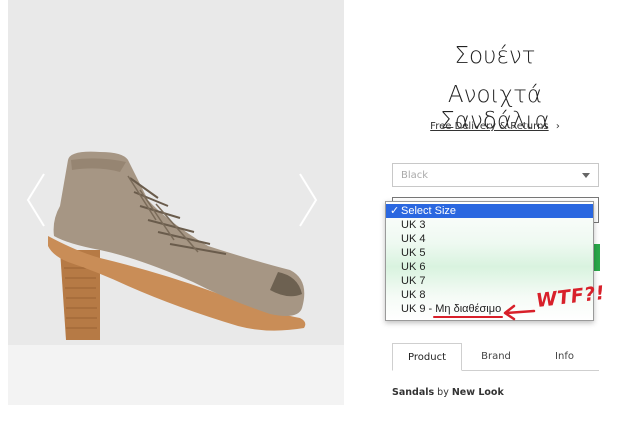 This screenshot has width=625, height=423. I want to click on size-option-uk6: UK 6, so click(489, 267).